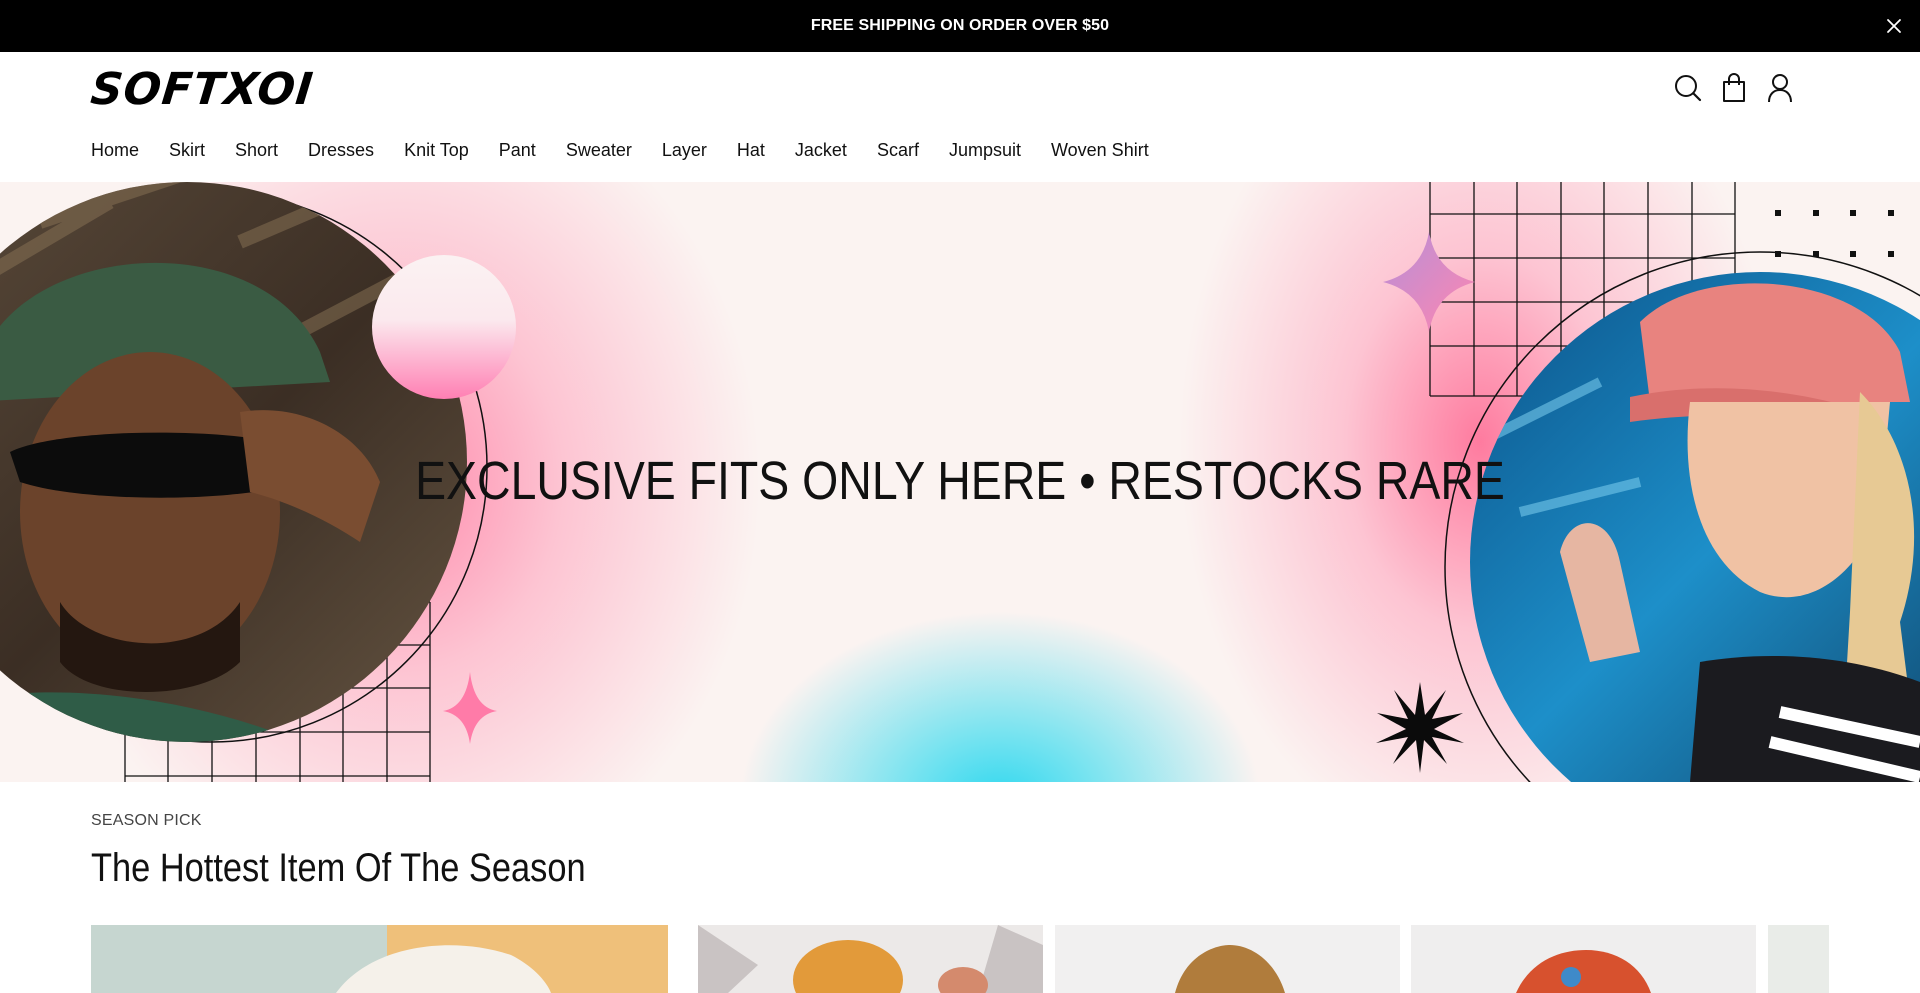  Describe the element at coordinates (1688, 88) in the screenshot. I see `search-icon` at that location.